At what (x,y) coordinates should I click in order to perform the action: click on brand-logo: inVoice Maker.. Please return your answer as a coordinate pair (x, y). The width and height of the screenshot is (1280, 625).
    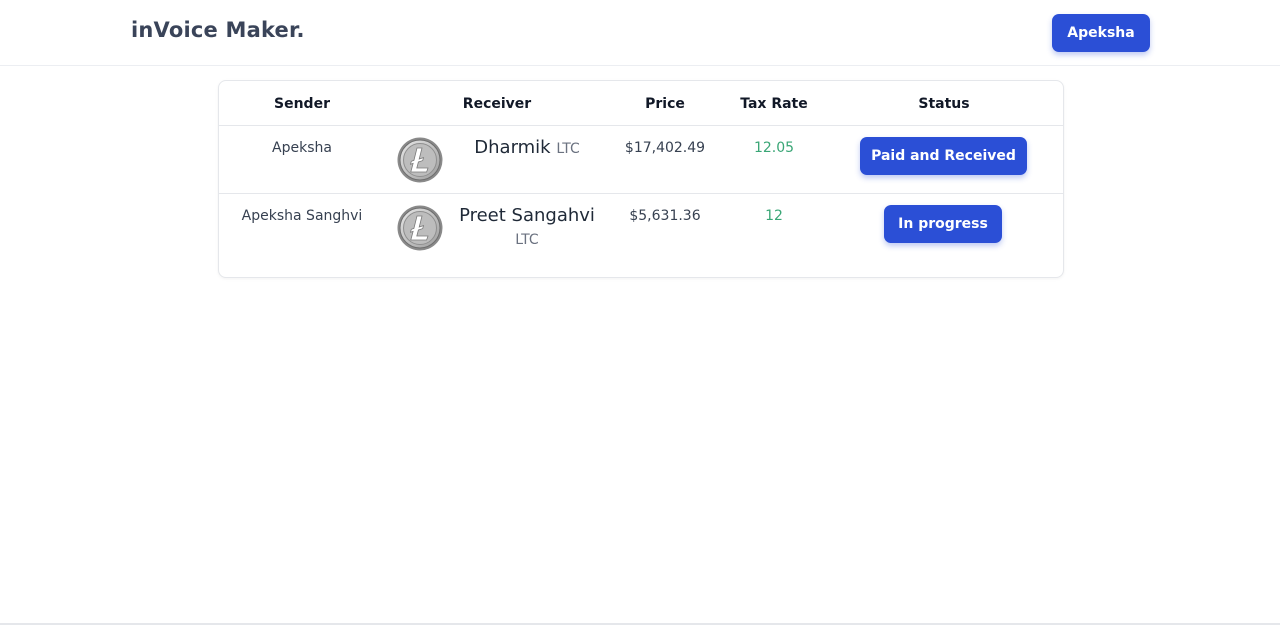
    Looking at the image, I should click on (218, 30).